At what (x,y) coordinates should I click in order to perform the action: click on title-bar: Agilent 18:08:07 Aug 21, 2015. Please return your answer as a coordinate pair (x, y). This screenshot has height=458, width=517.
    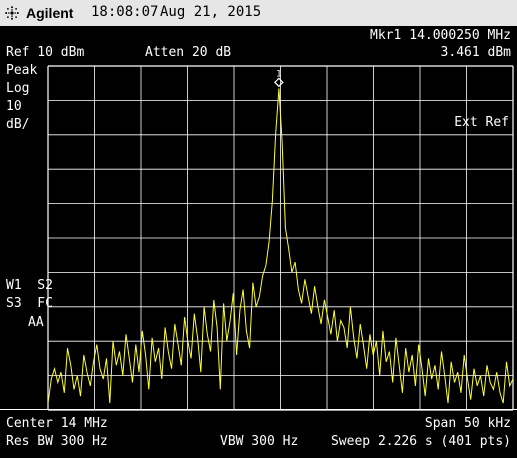
    Looking at the image, I should click on (258, 13).